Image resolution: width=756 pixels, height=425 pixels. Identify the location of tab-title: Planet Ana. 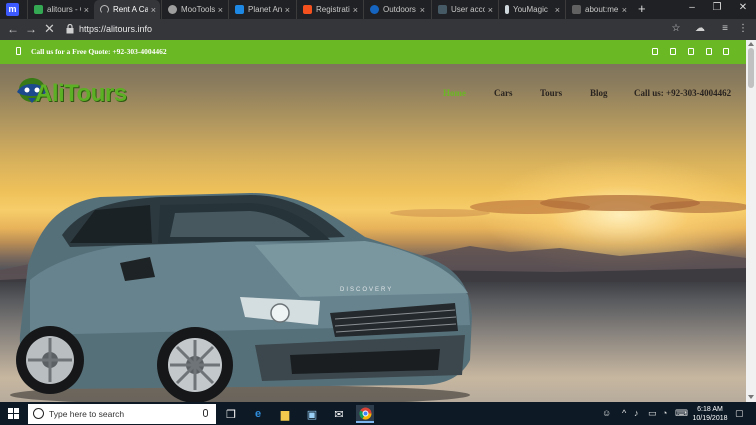
(265, 9).